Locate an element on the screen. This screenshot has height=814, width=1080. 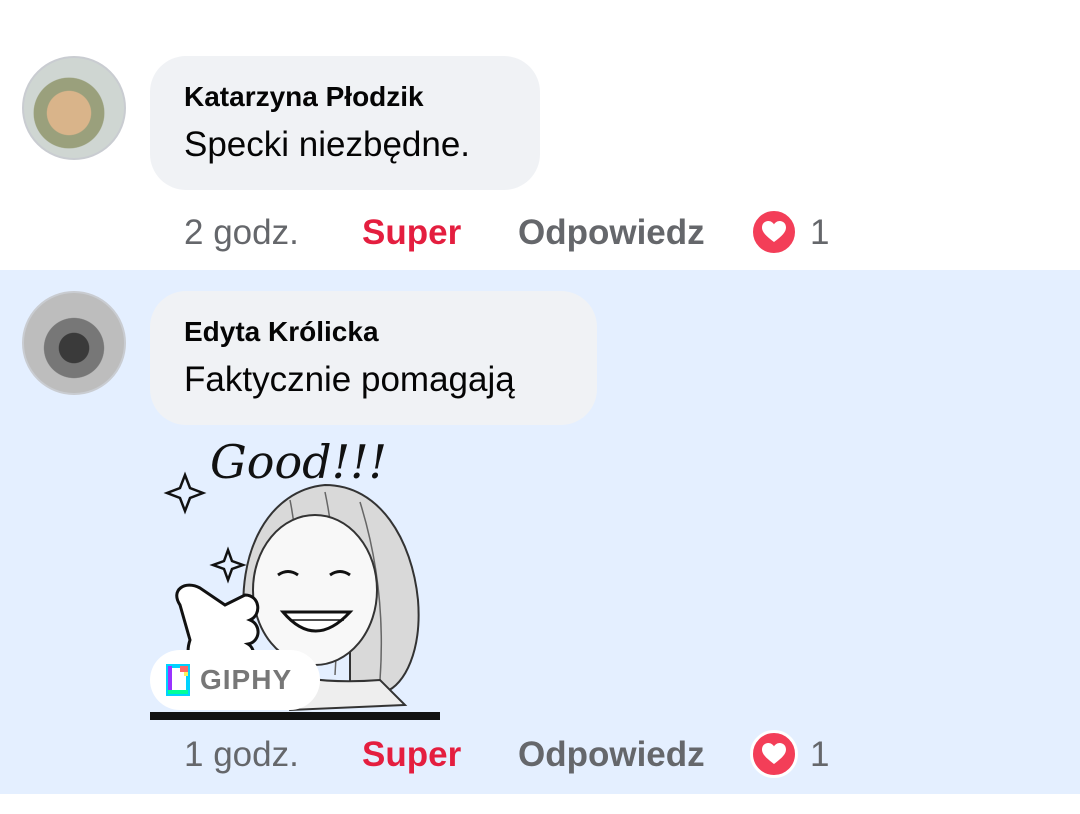
comment-text: Specki niezbędne. is located at coordinates (327, 144).